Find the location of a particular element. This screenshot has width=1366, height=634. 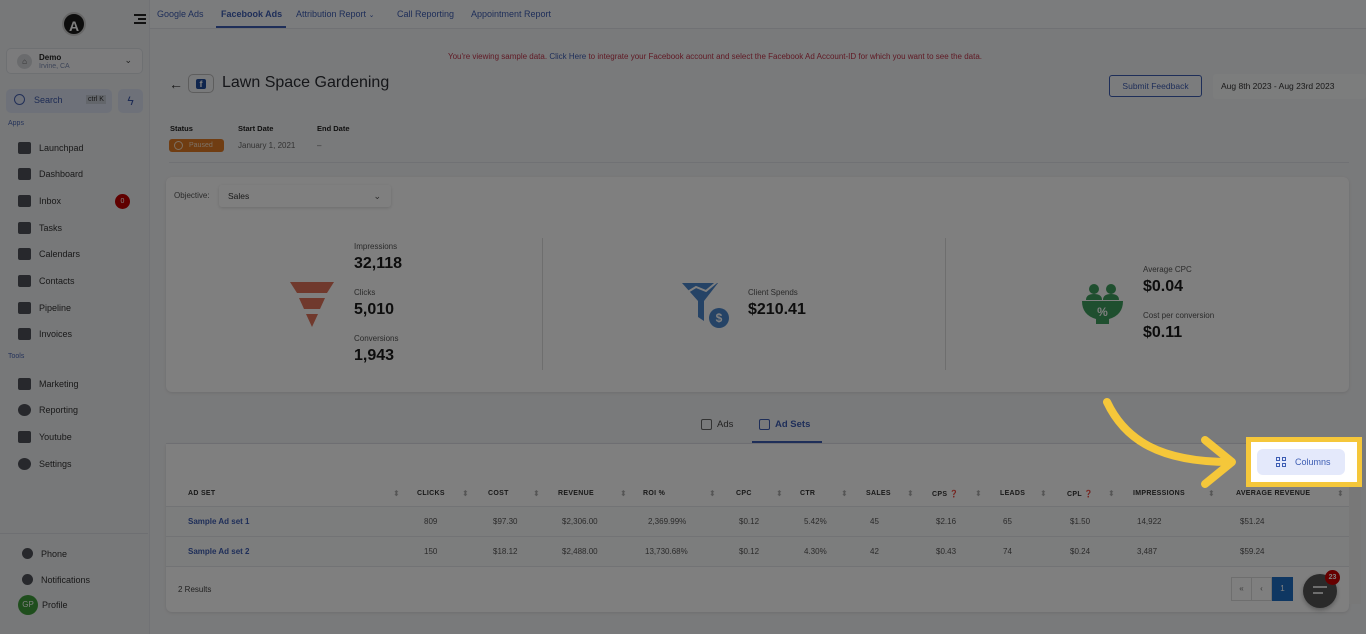

cell-leads: 74 is located at coordinates (1007, 551).